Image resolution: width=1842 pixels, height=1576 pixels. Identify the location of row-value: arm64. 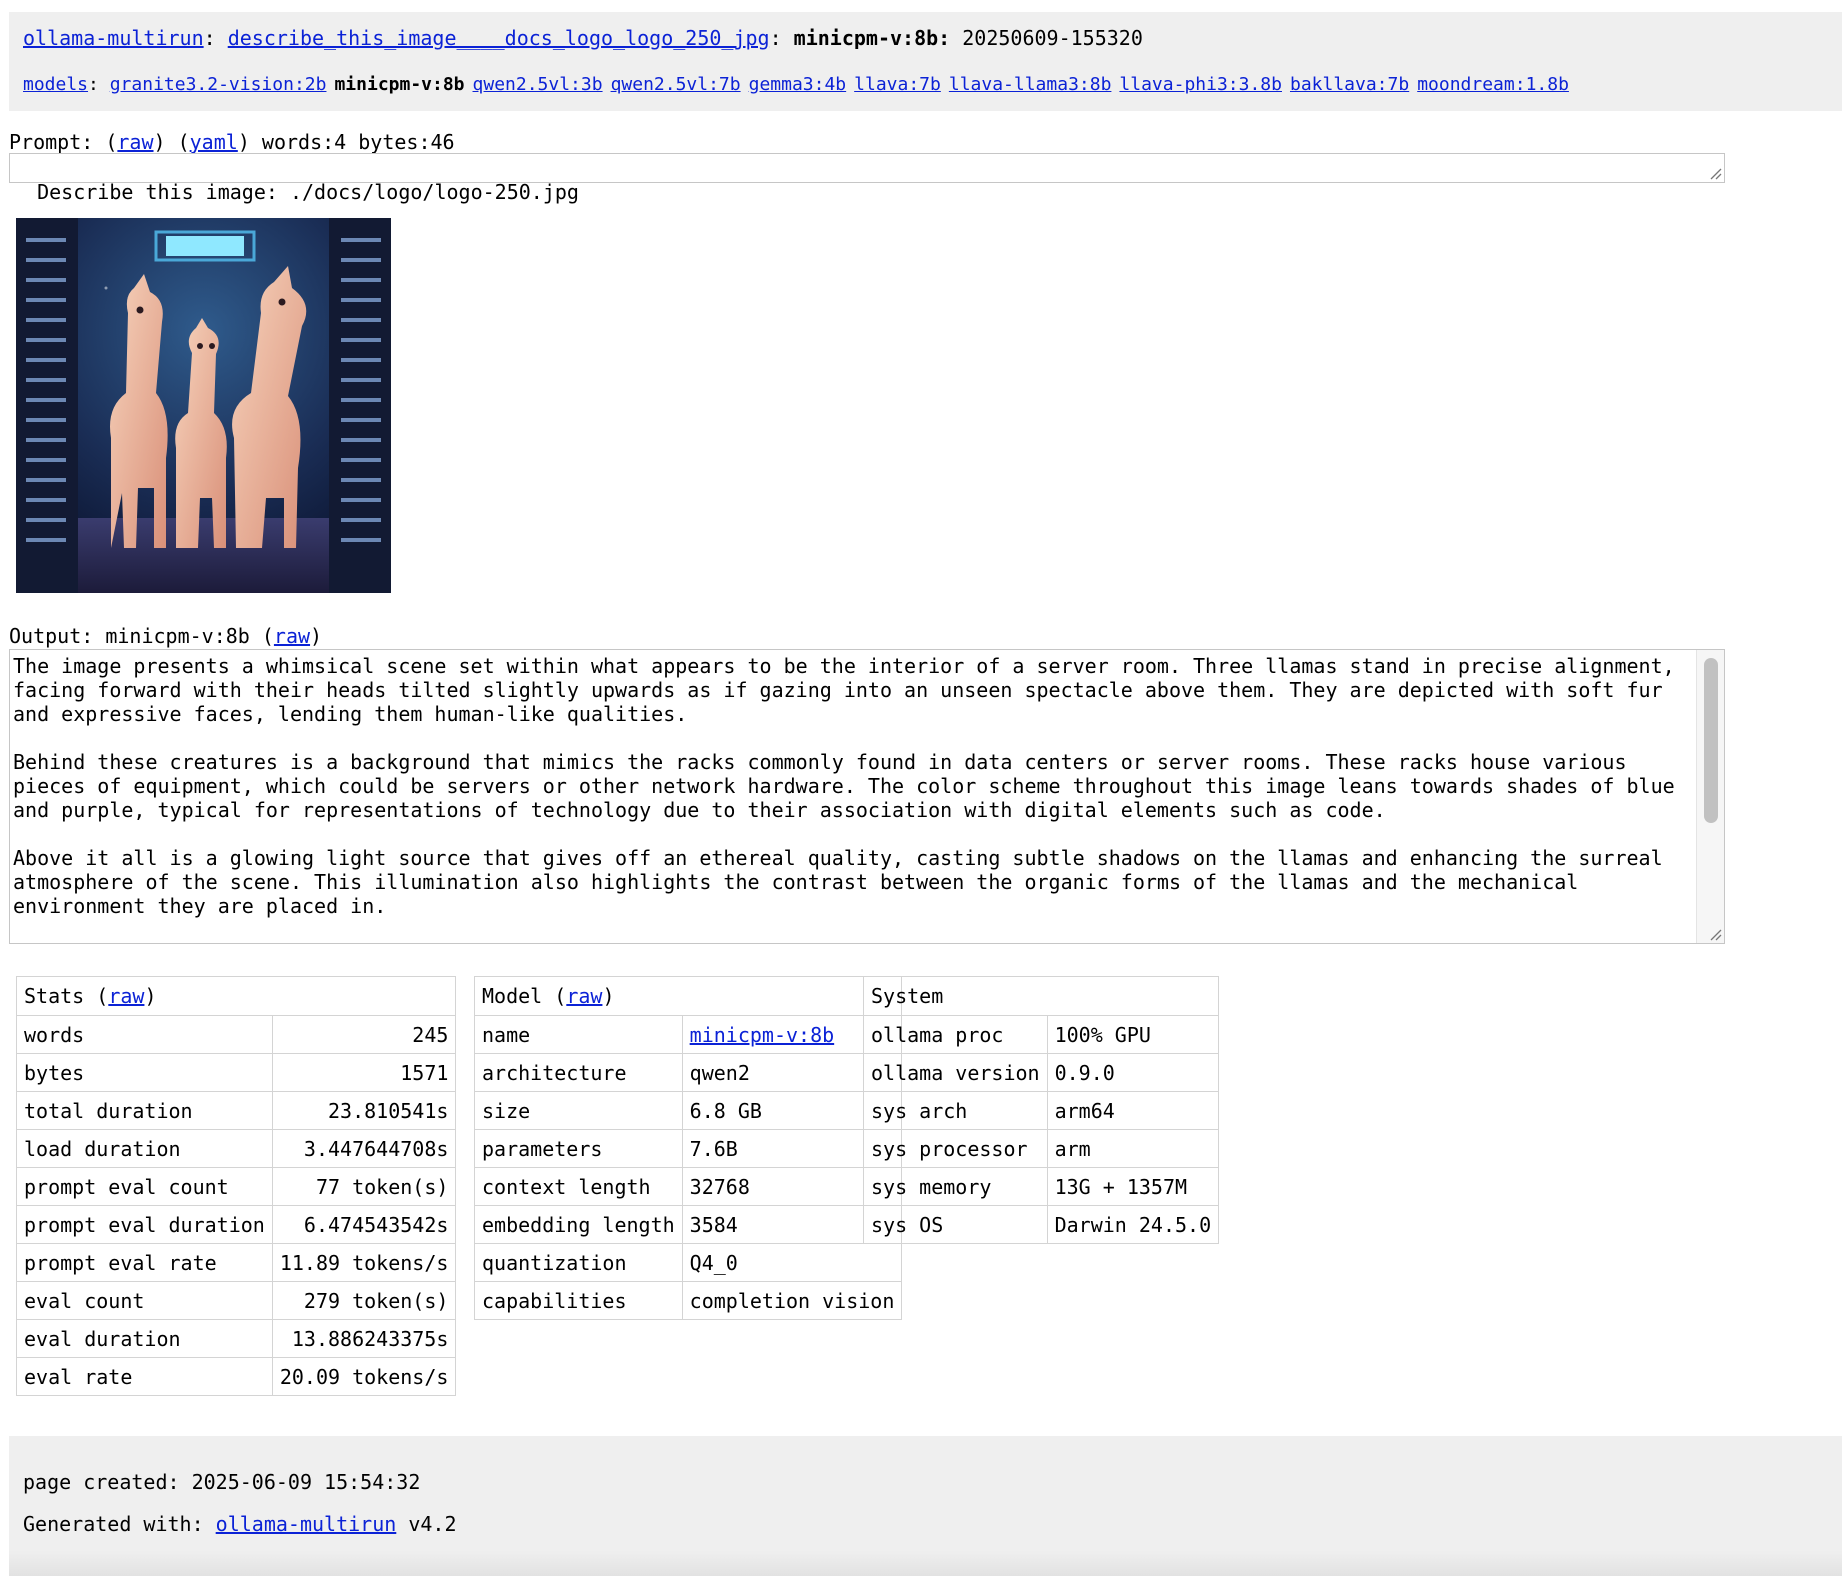
(1133, 1110).